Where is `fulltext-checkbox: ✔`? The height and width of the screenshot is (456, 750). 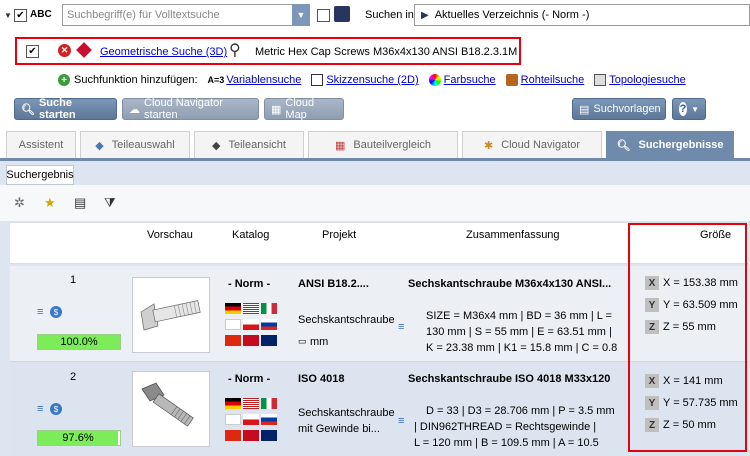
fulltext-checkbox: ✔ is located at coordinates (20, 15).